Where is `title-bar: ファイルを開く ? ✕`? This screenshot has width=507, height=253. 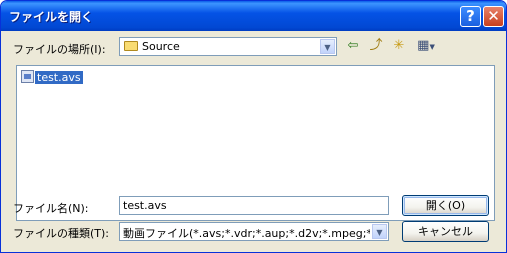 title-bar: ファイルを開く ? ✕ is located at coordinates (253, 16).